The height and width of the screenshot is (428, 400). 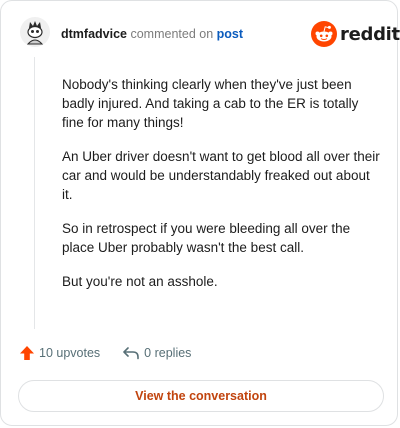 I want to click on upvotes-action: 10 upvotes, so click(x=59, y=353).